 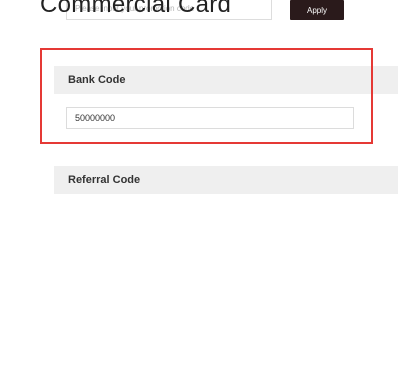 What do you see at coordinates (104, 180) in the screenshot?
I see `referral-code-label: Referral Code` at bounding box center [104, 180].